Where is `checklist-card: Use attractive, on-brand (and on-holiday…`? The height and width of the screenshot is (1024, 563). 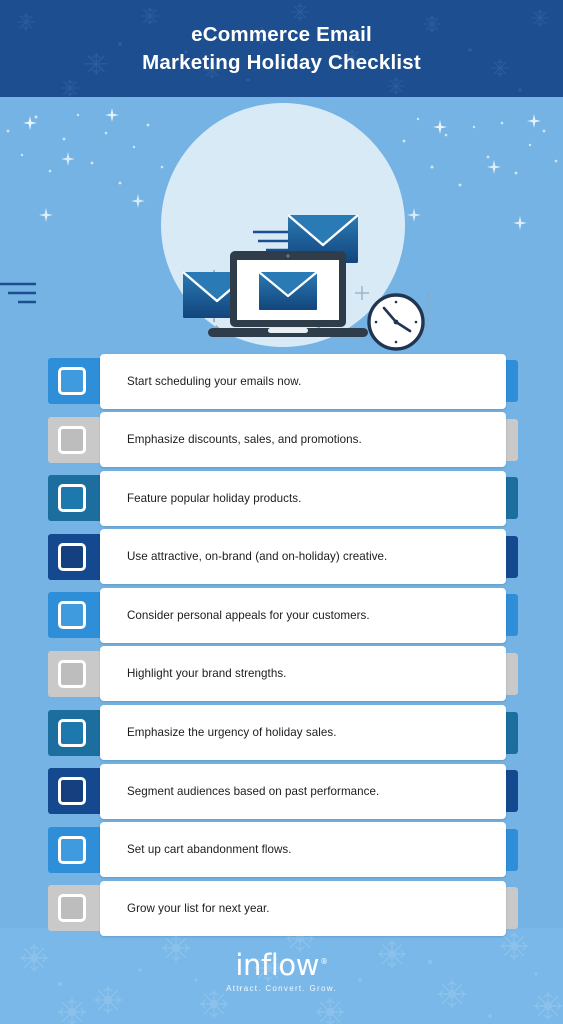 checklist-card: Use attractive, on-brand (and on-holiday… is located at coordinates (303, 557).